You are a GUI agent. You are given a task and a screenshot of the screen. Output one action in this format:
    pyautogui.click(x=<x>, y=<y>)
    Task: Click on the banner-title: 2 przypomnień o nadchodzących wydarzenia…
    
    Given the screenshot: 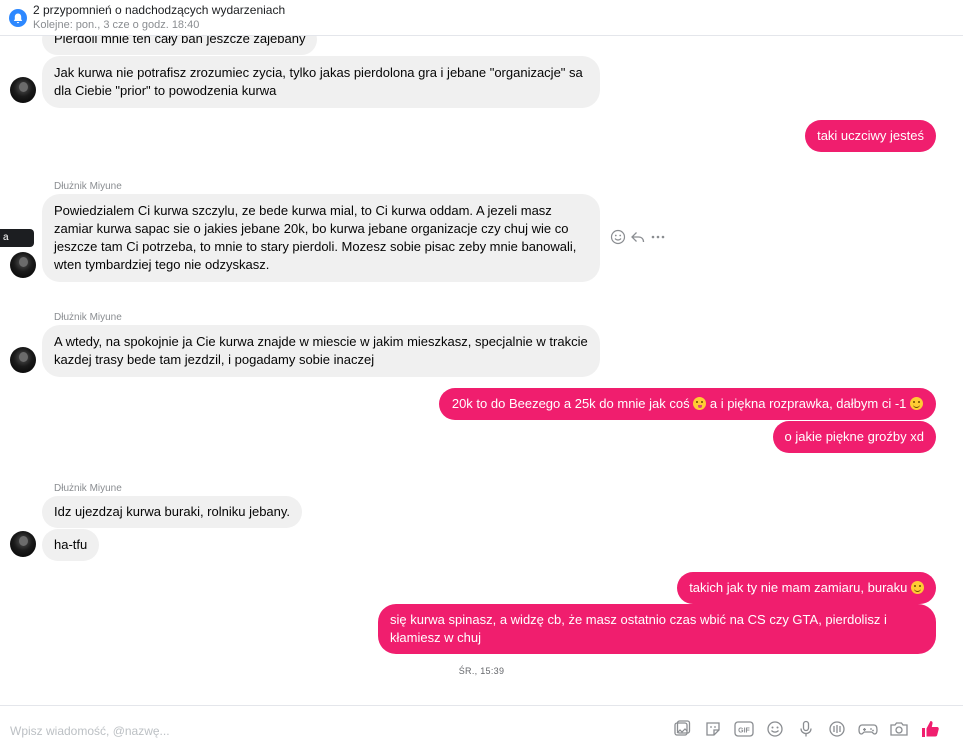 What is the action you would take?
    pyautogui.click(x=159, y=10)
    